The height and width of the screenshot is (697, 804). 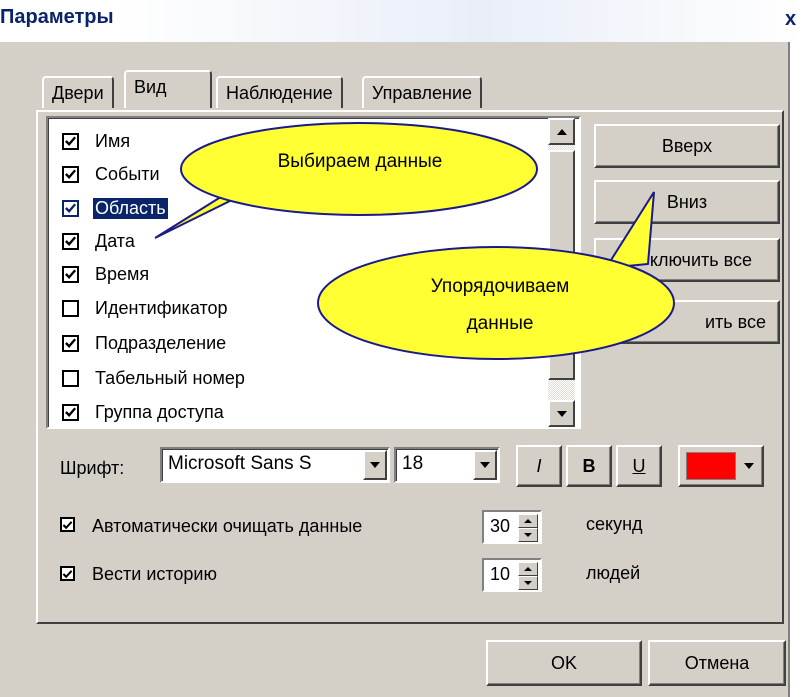 I want to click on list-item: Табельный номер, so click(x=154, y=378).